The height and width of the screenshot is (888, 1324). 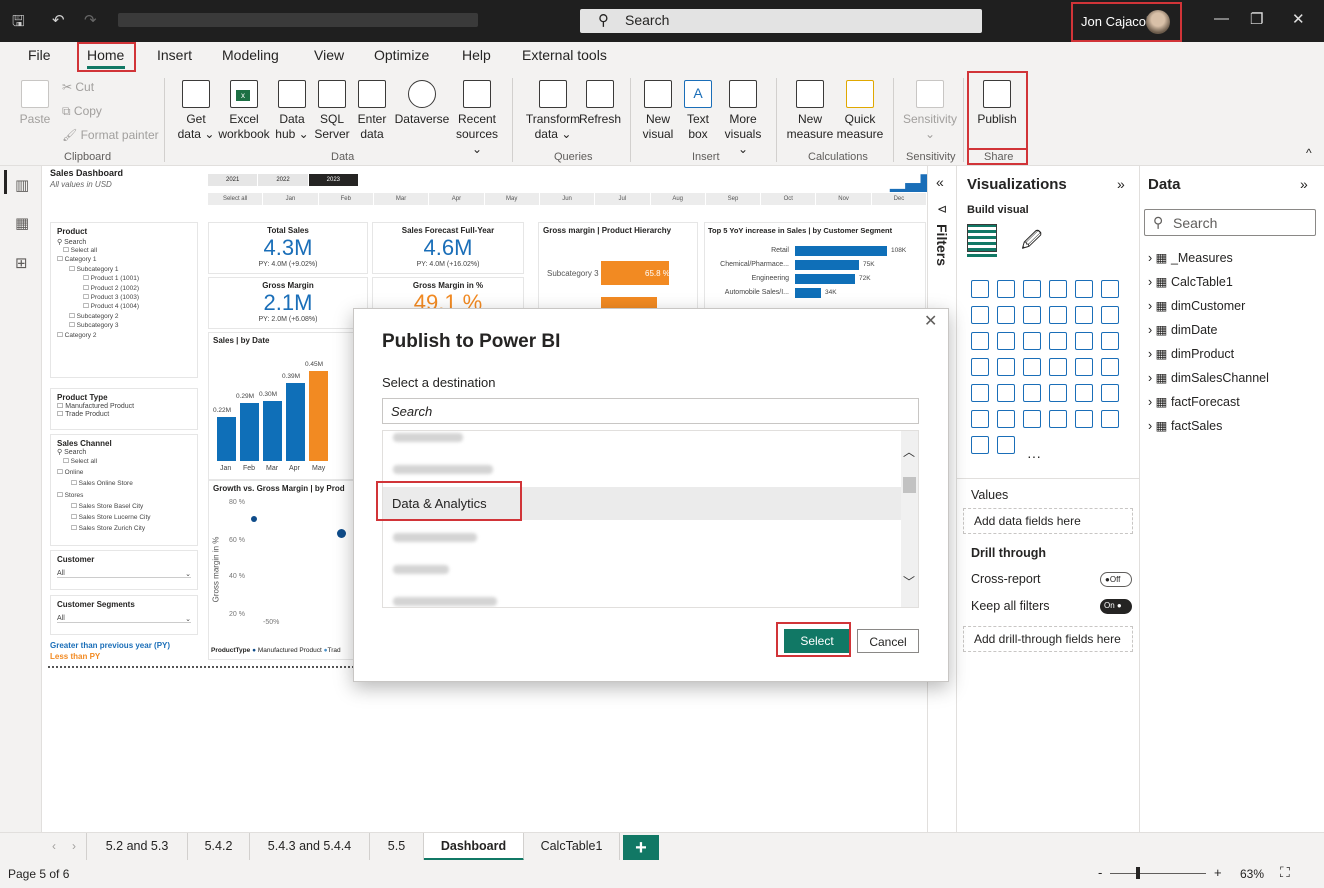 What do you see at coordinates (810, 111) in the screenshot?
I see `new-measure-button: New measure` at bounding box center [810, 111].